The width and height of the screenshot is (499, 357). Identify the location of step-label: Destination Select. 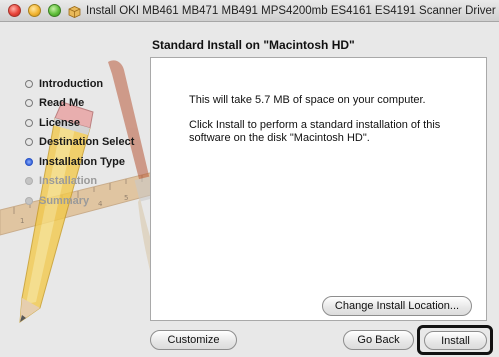
(87, 142).